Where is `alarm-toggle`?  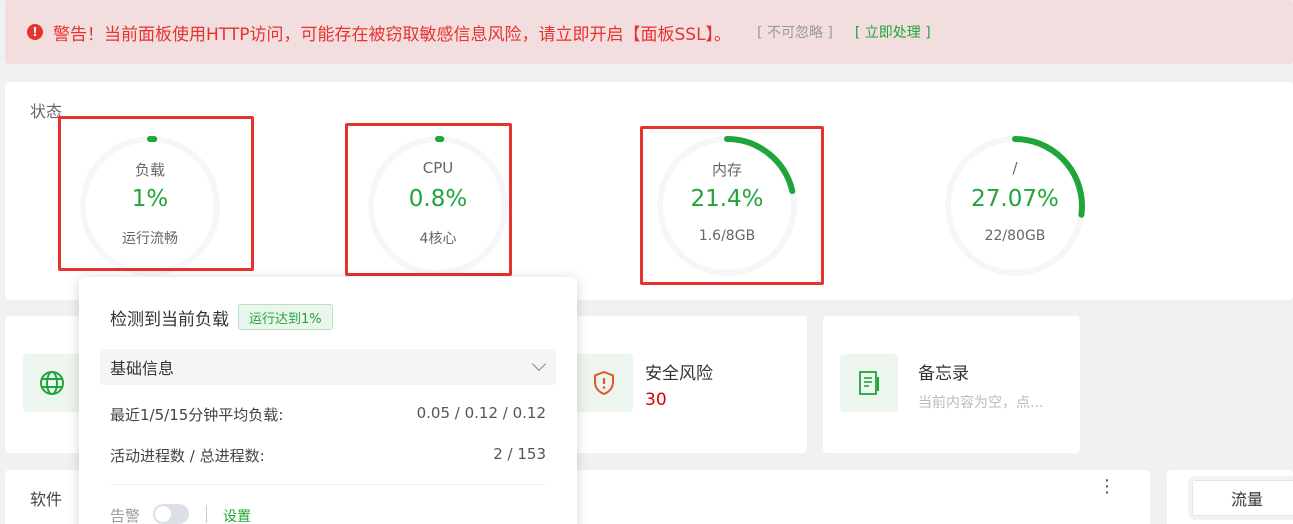
alarm-toggle is located at coordinates (171, 514).